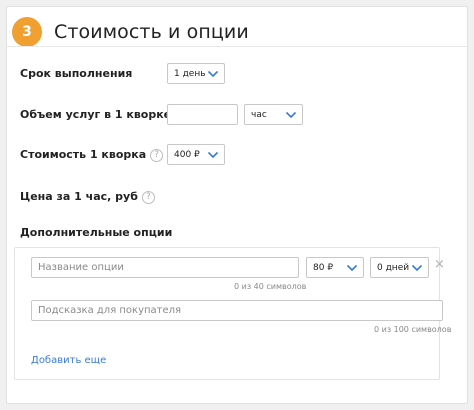 This screenshot has height=410, width=474. What do you see at coordinates (27, 32) in the screenshot?
I see `step-number-badge: 3` at bounding box center [27, 32].